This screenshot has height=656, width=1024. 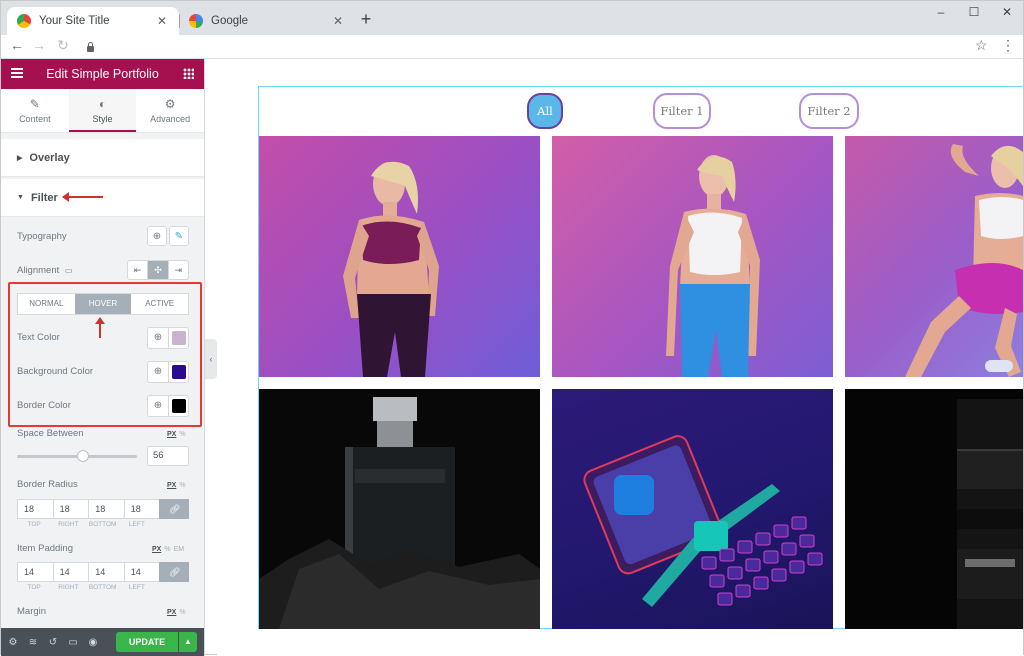 What do you see at coordinates (179, 549) in the screenshot?
I see `unit-em: EM` at bounding box center [179, 549].